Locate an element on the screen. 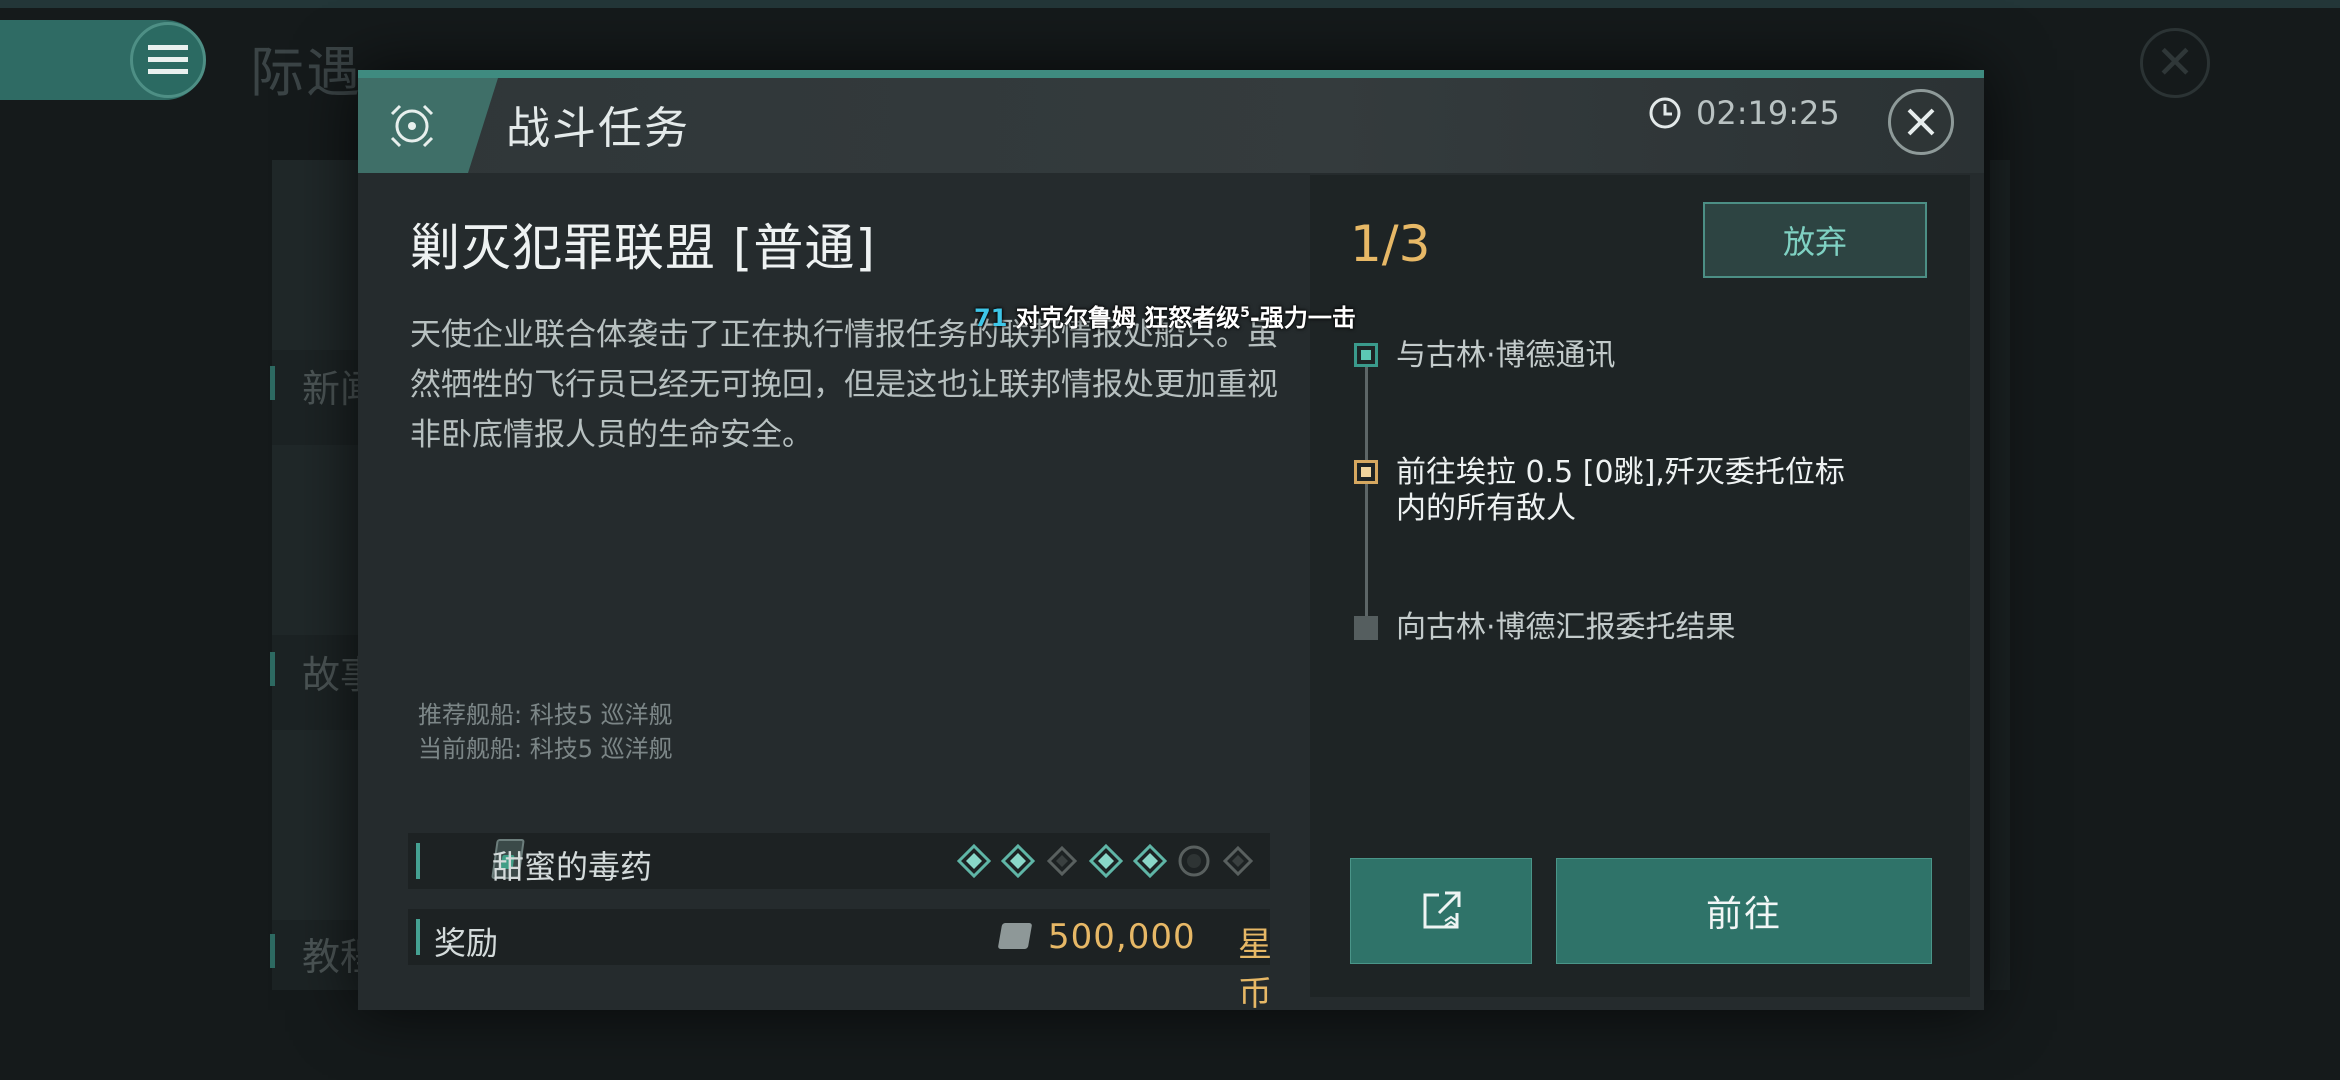  reward-unit: 星币 is located at coordinates (1255, 967).